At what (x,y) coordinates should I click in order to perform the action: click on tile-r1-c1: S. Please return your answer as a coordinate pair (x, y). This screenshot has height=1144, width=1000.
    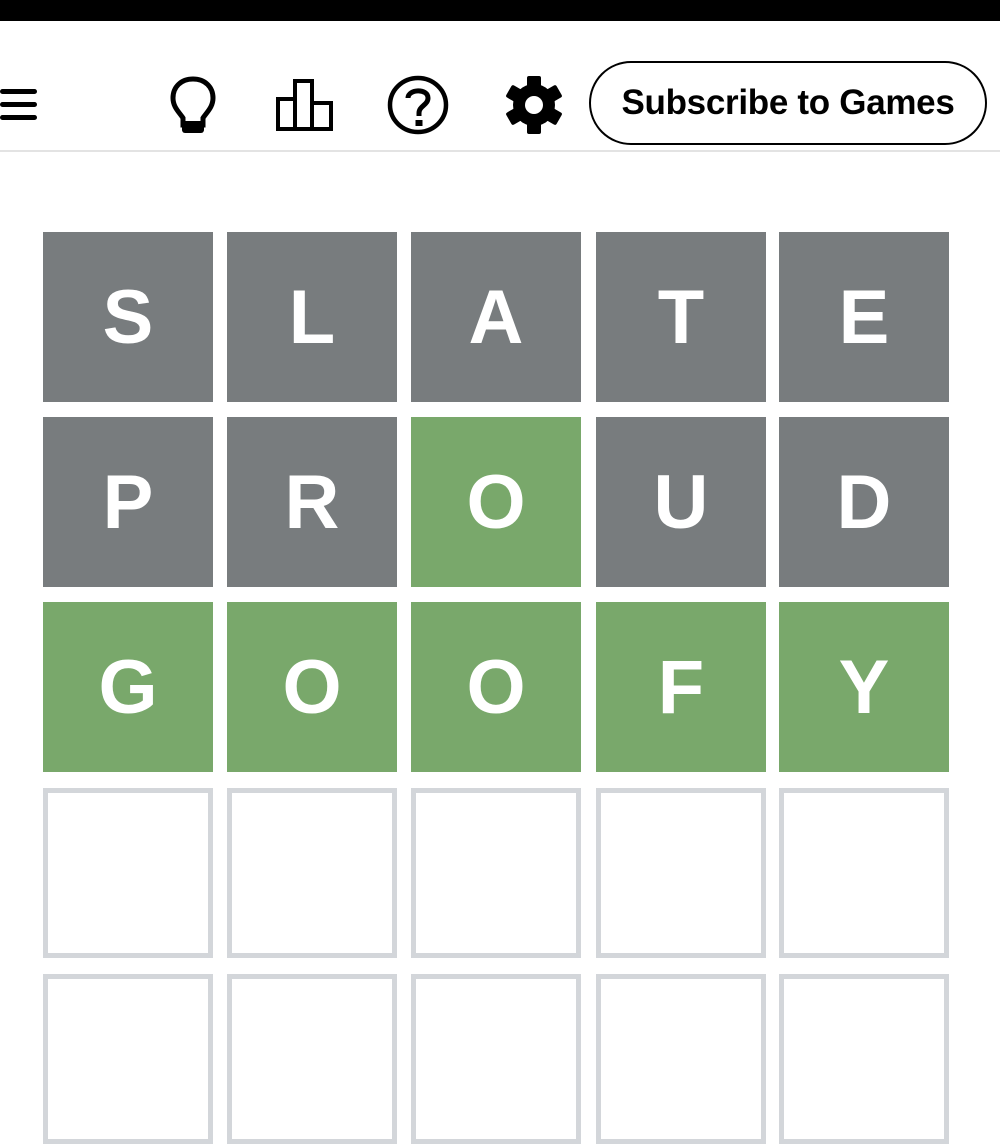
    Looking at the image, I should click on (128, 317).